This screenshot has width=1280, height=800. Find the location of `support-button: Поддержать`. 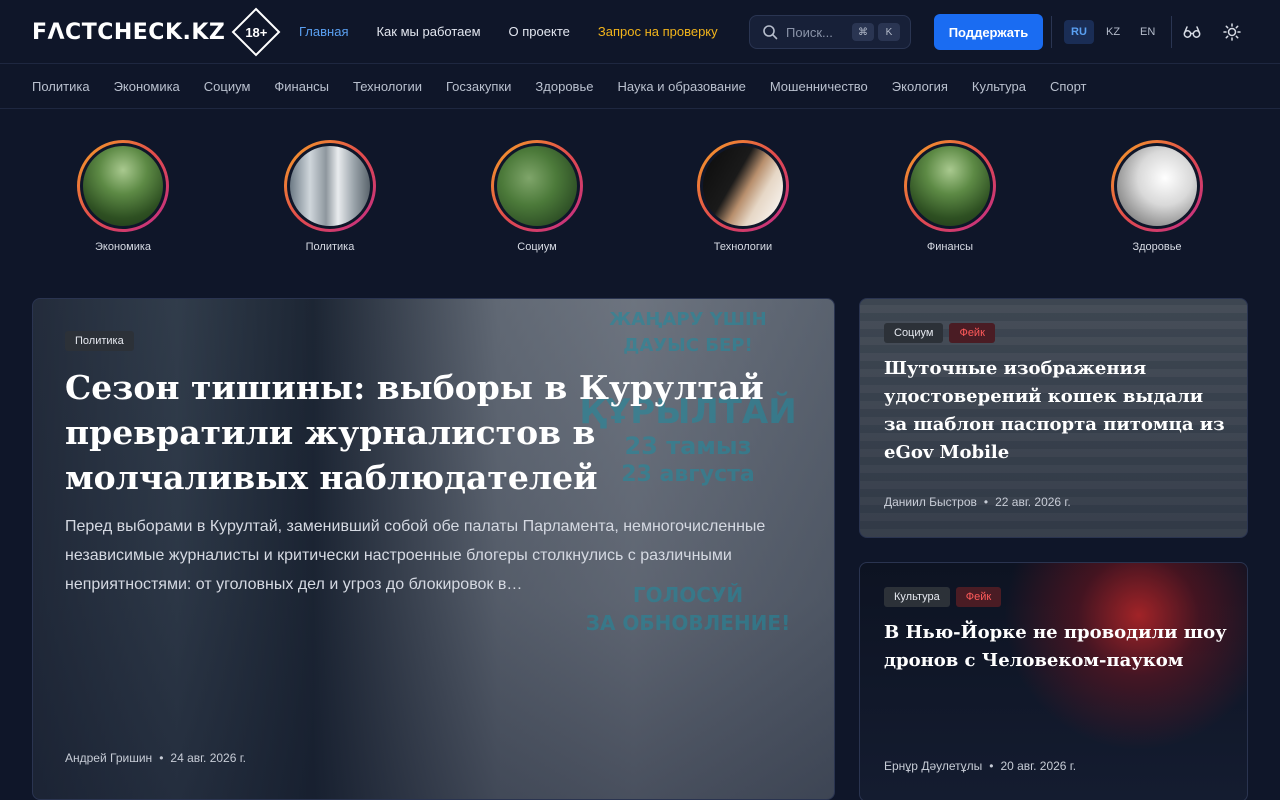

support-button: Поддержать is located at coordinates (988, 32).